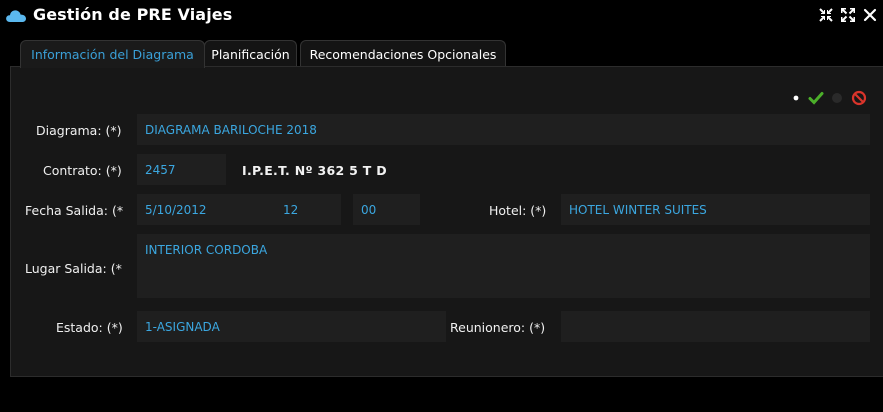 The width and height of the screenshot is (883, 412). Describe the element at coordinates (369, 210) in the screenshot. I see `fecha-salida-minute: 00` at that location.